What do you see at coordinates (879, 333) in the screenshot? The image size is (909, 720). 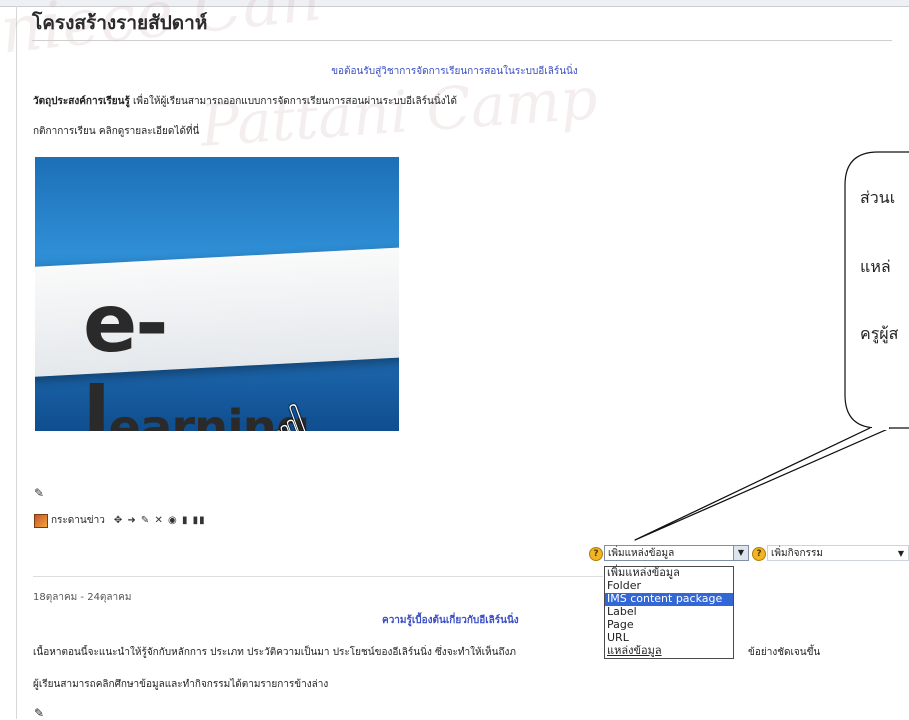 I see `callout-line: ครูผู้ส` at bounding box center [879, 333].